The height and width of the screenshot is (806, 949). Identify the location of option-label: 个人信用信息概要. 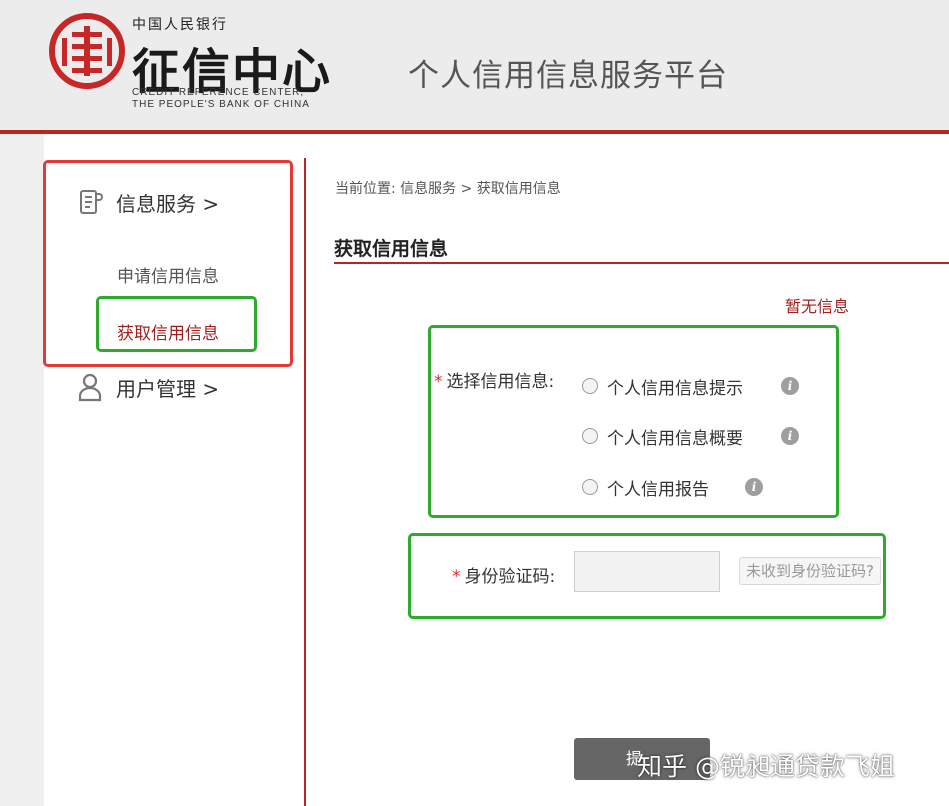
(675, 438).